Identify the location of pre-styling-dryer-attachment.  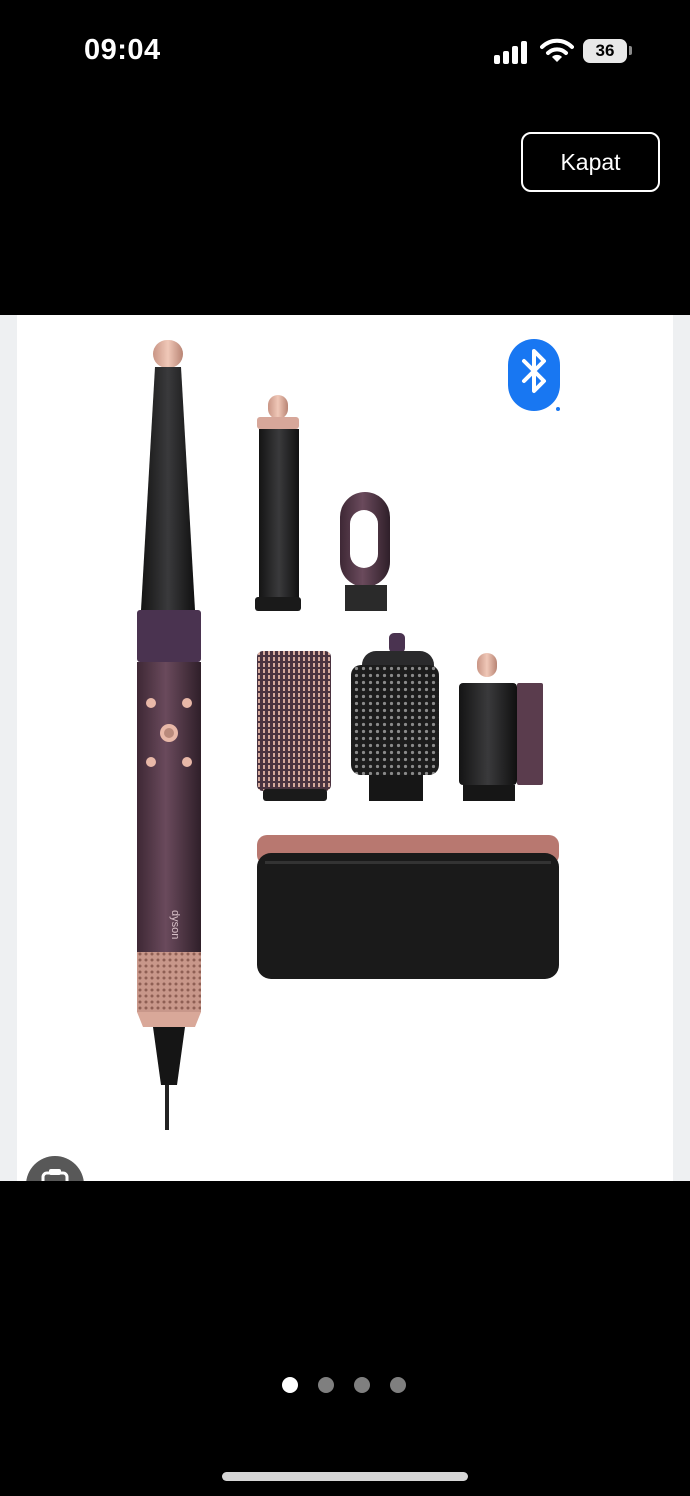
(365, 551).